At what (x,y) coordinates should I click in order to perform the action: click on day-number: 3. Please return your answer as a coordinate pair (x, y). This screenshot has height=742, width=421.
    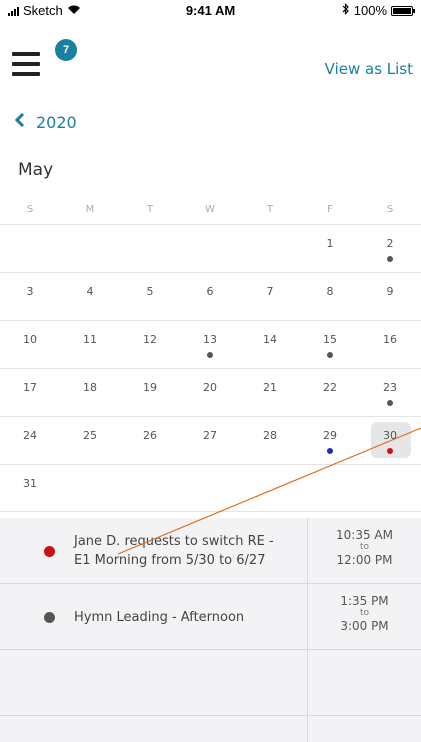
    Looking at the image, I should click on (30, 291).